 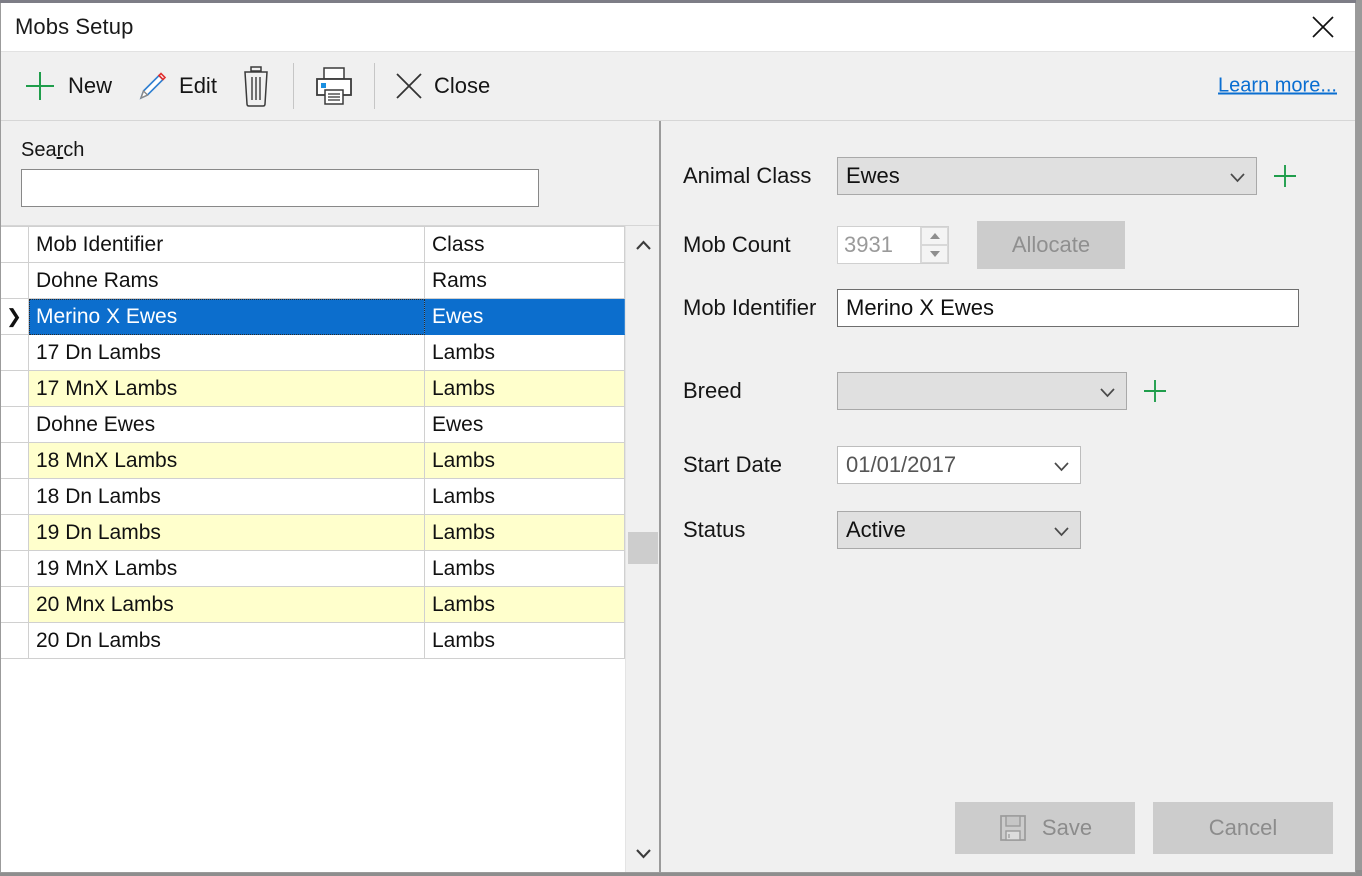 What do you see at coordinates (1068, 308) in the screenshot?
I see `mob-identifier-input: Merino X Ewes` at bounding box center [1068, 308].